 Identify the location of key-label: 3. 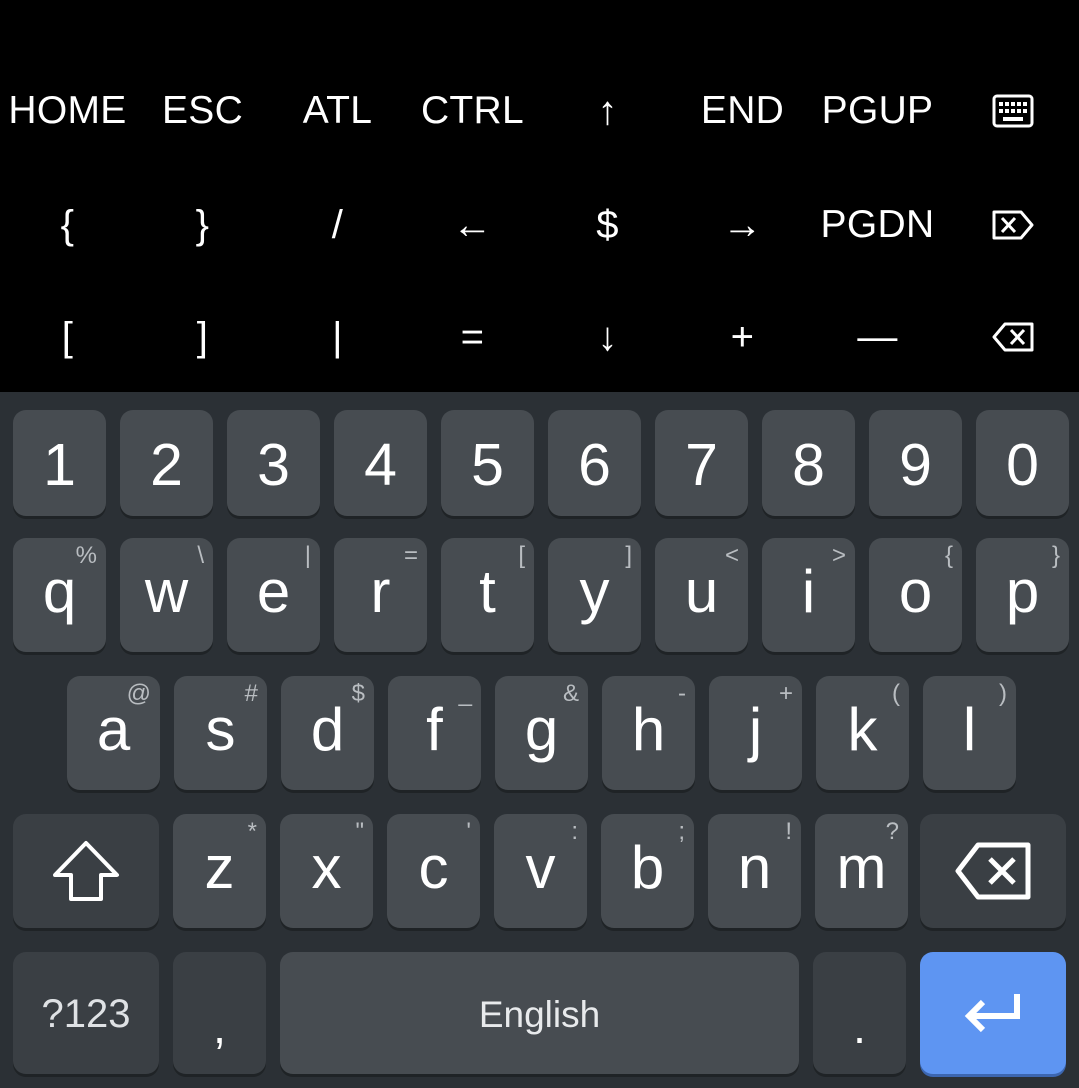
(273, 465).